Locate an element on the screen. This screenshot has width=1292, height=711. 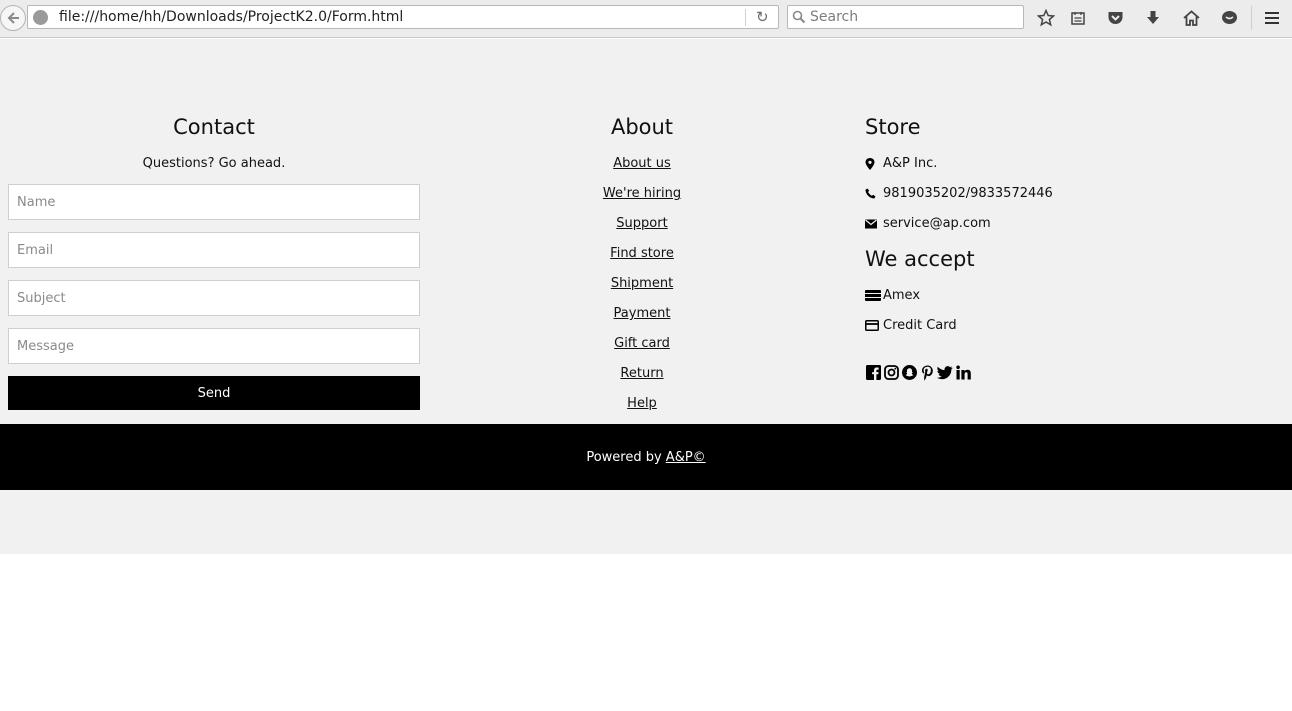
about-link-gift-card: Gift card is located at coordinates (642, 343).